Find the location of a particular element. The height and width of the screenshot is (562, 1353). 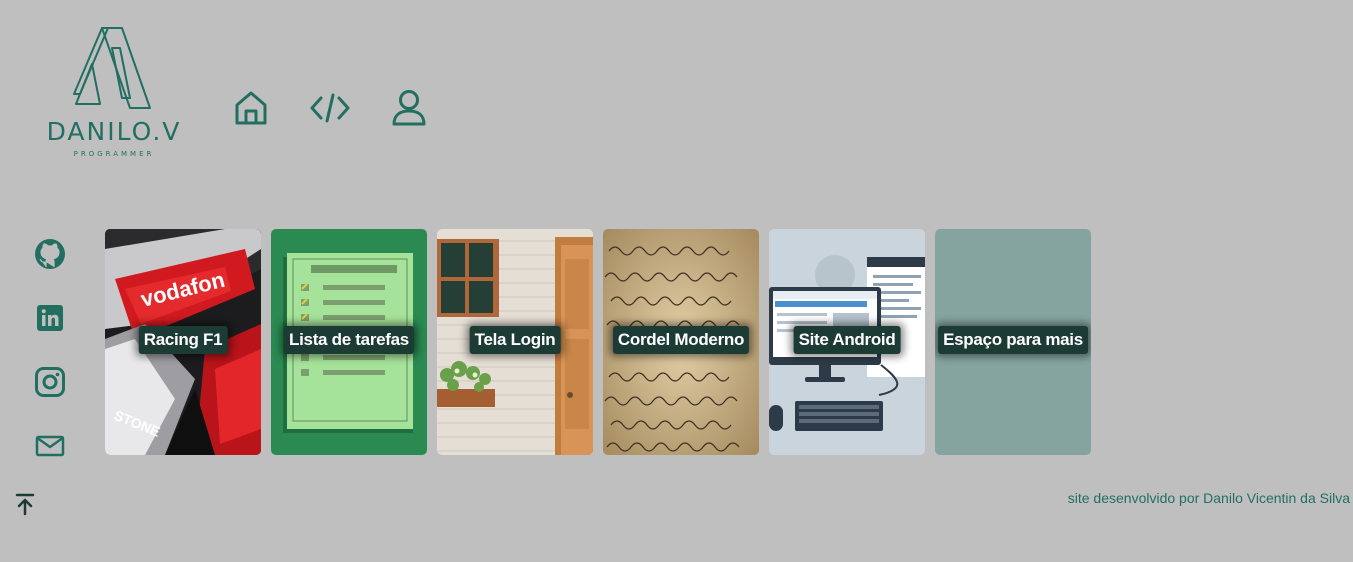

project-label: Site Android is located at coordinates (847, 340).